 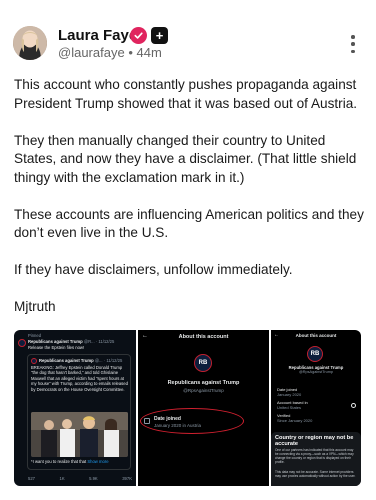 I want to click on more-options-icon, so click(x=353, y=44).